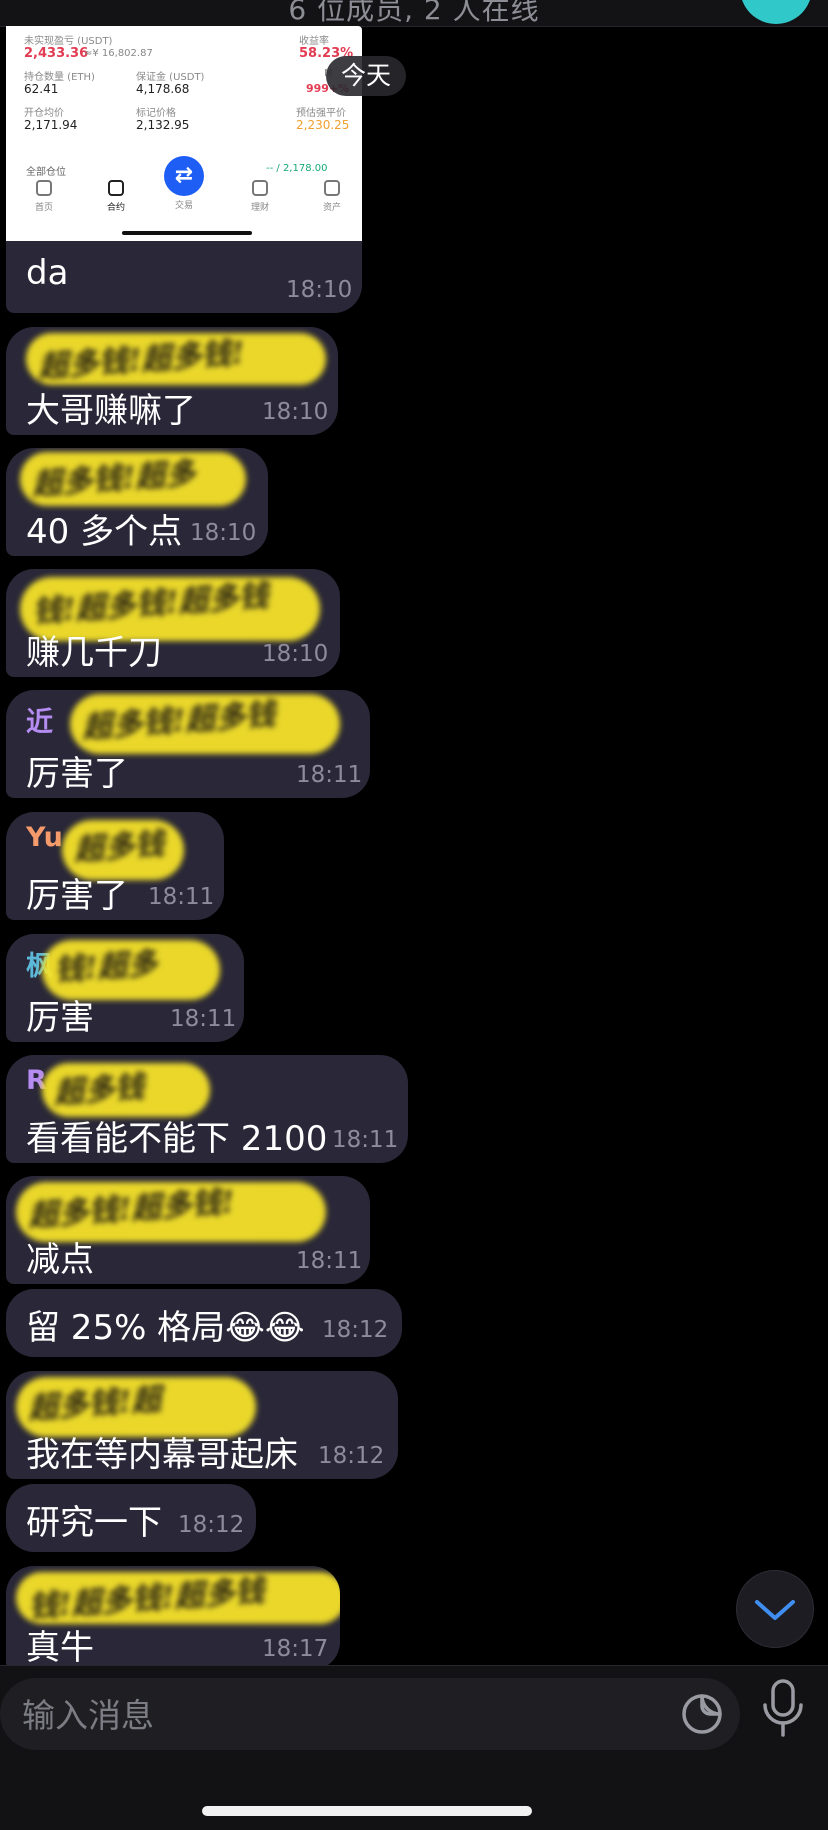  I want to click on message-input-container, so click(370, 1714).